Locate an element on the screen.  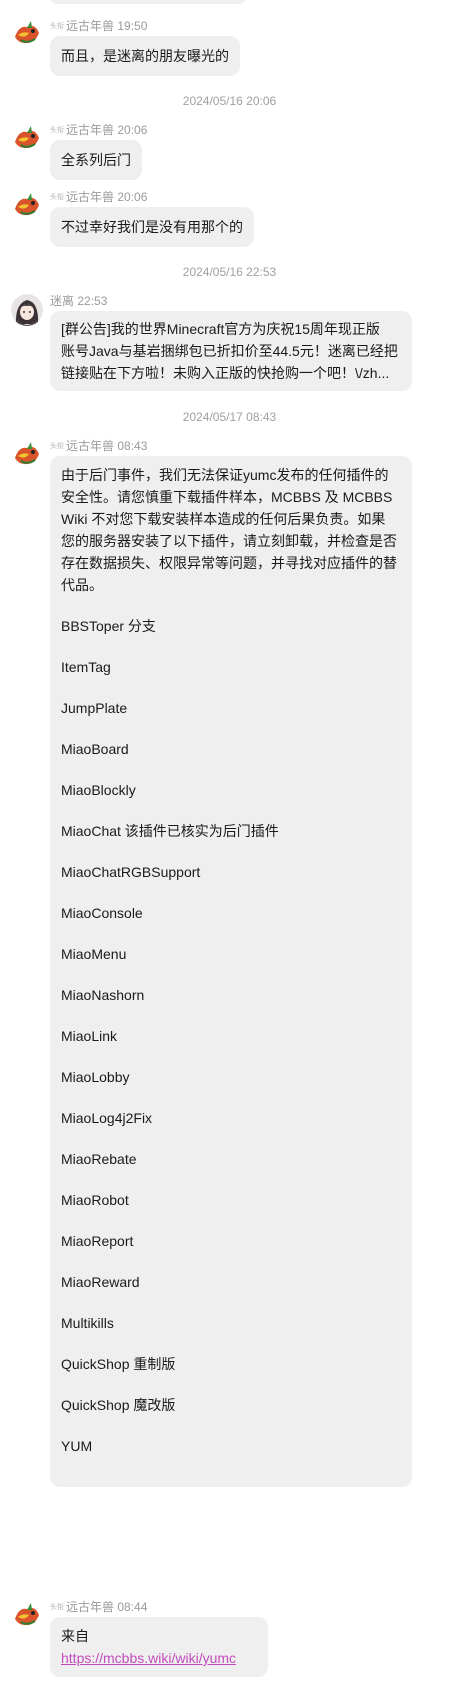
list-item: QuickShop 重制版 is located at coordinates (118, 1364).